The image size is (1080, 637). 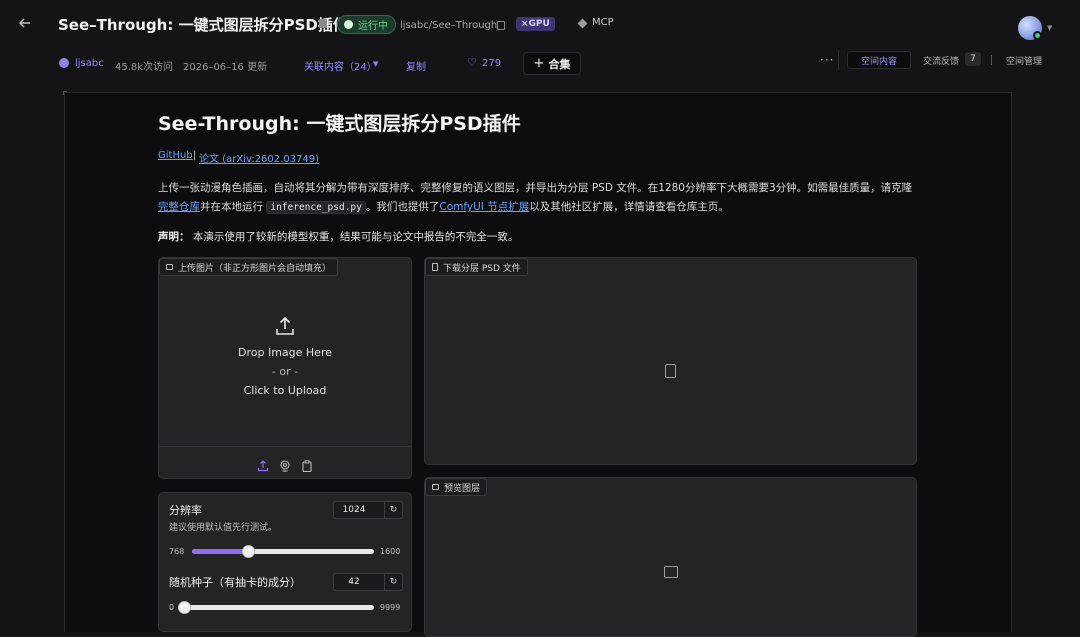 I want to click on feedback-count-badge: 7, so click(x=973, y=59).